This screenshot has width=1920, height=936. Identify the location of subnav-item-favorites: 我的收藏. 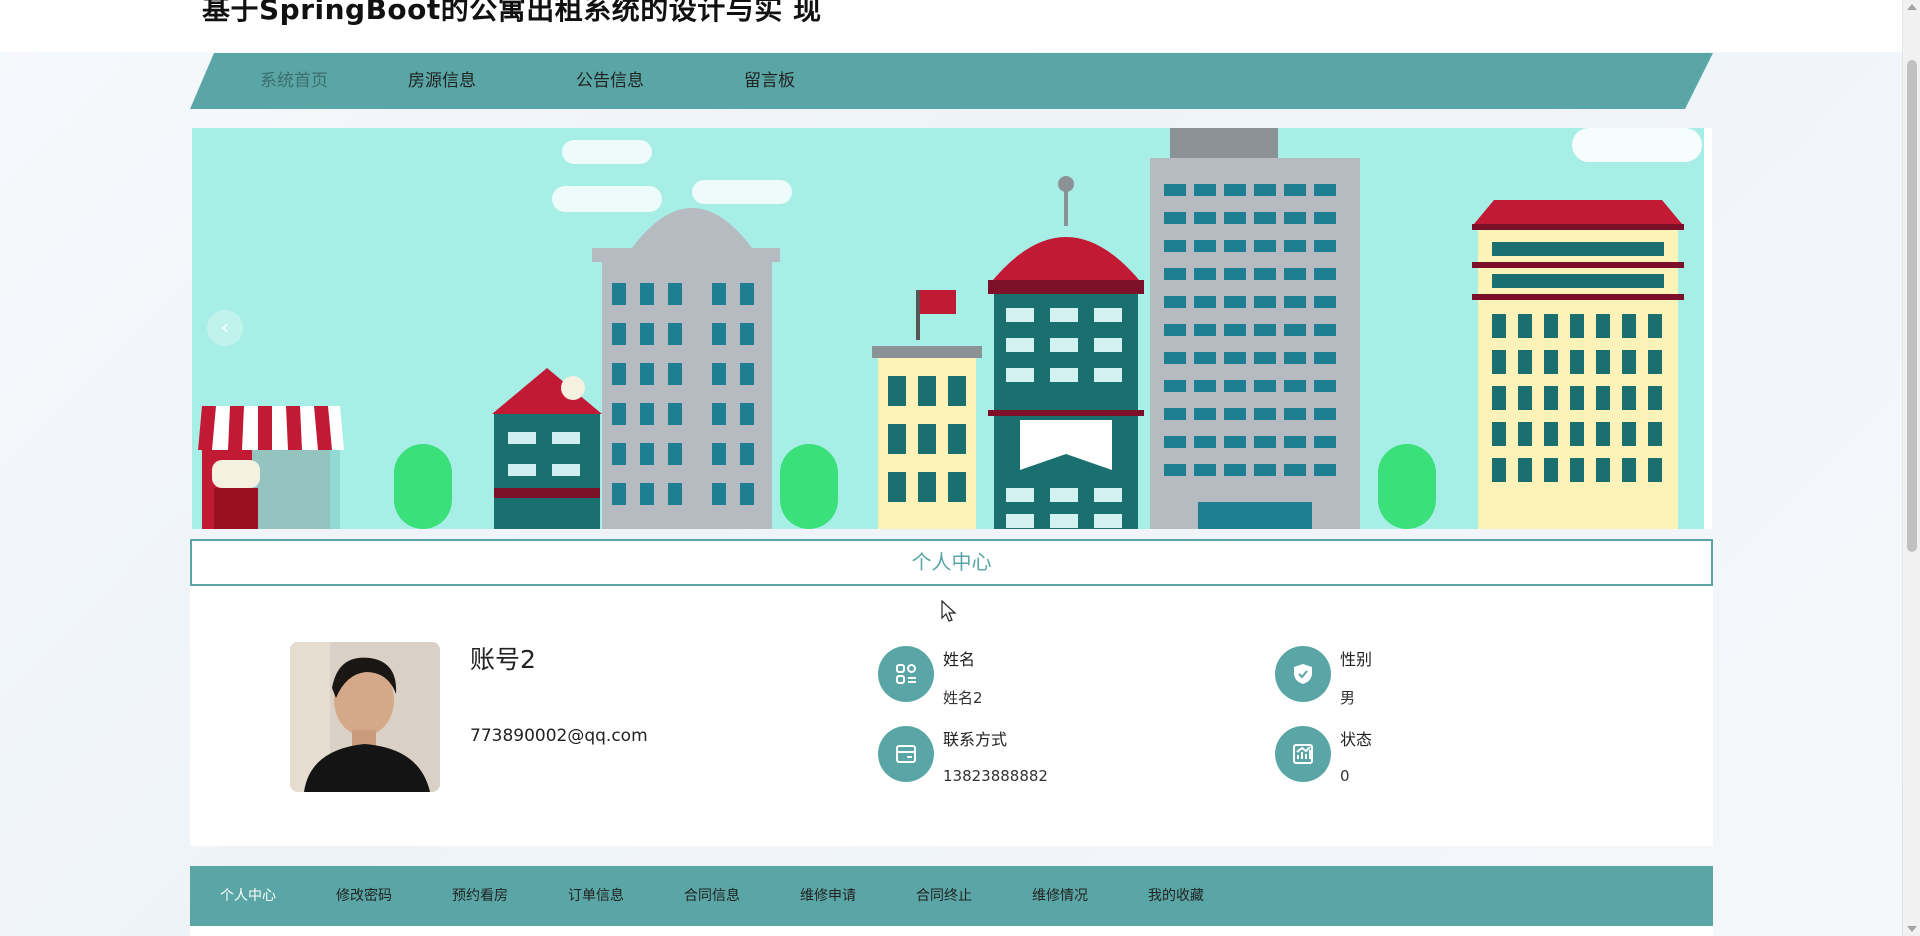
(1176, 896).